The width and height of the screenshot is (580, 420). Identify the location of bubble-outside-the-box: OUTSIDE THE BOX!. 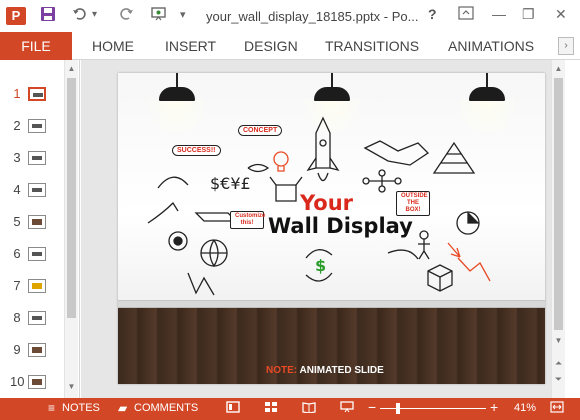
(413, 203).